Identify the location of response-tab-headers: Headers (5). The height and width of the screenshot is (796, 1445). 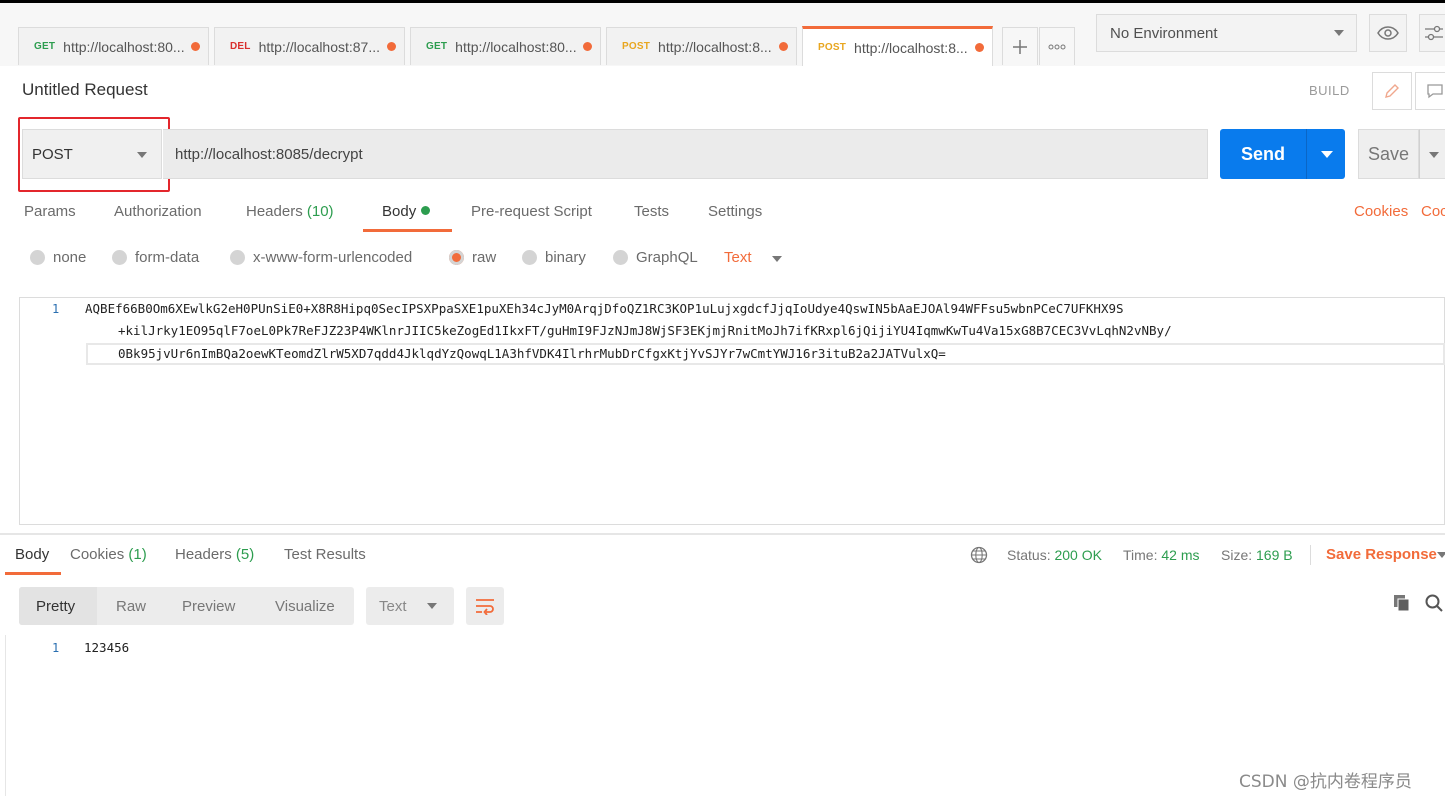
(214, 554).